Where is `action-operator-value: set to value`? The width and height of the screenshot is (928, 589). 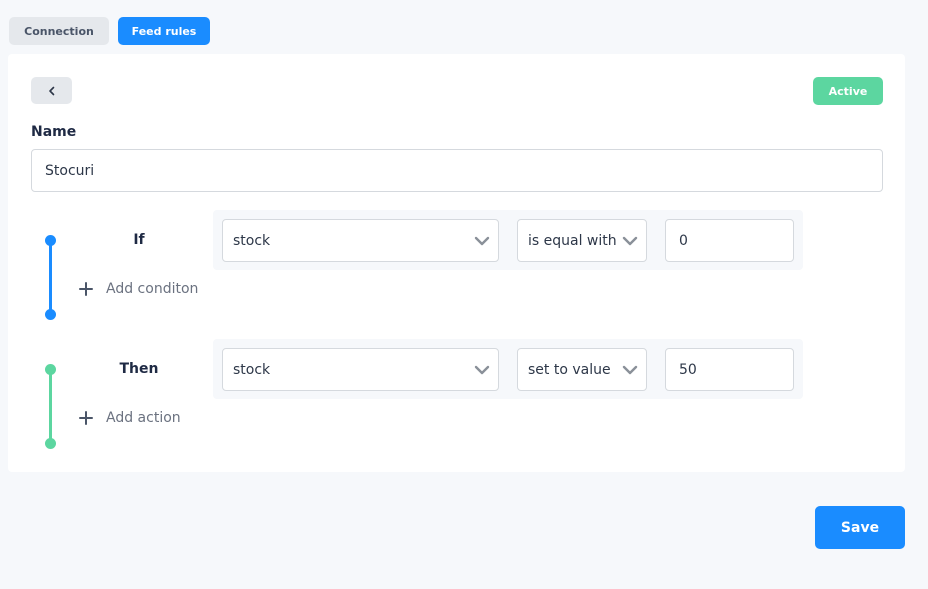
action-operator-value: set to value is located at coordinates (569, 369).